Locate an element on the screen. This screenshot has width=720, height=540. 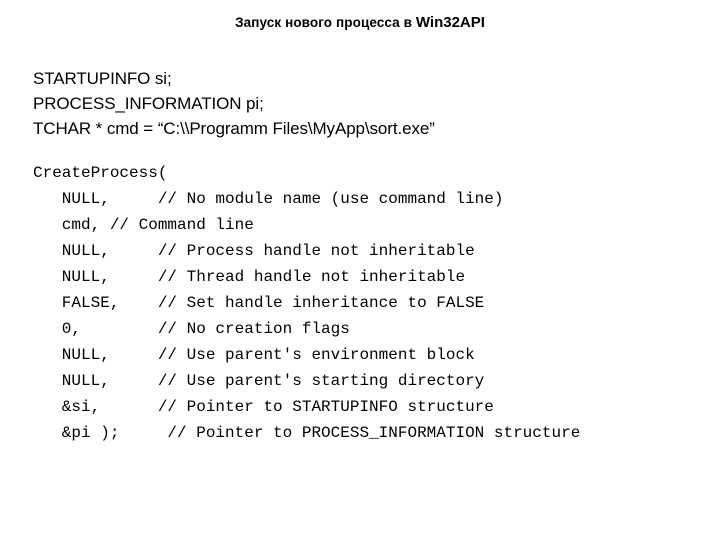
code-line: NULL, // Process handle not inheritable is located at coordinates (254, 251).